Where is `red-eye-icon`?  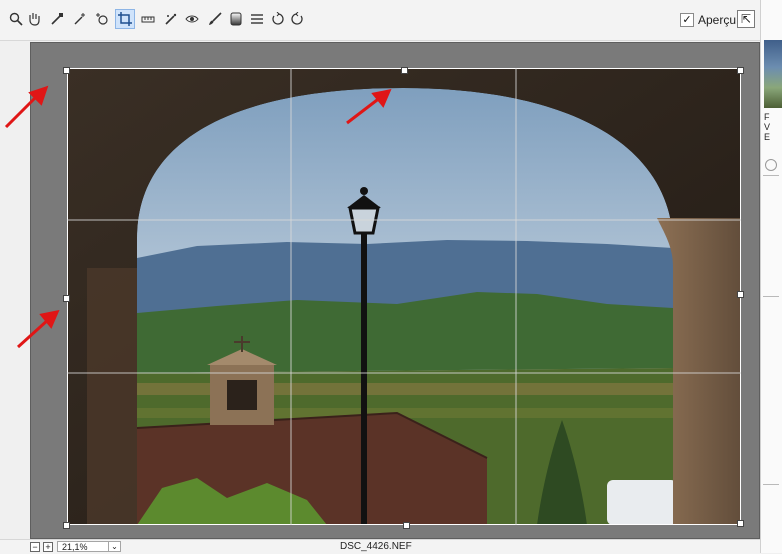
red-eye-icon is located at coordinates (192, 19).